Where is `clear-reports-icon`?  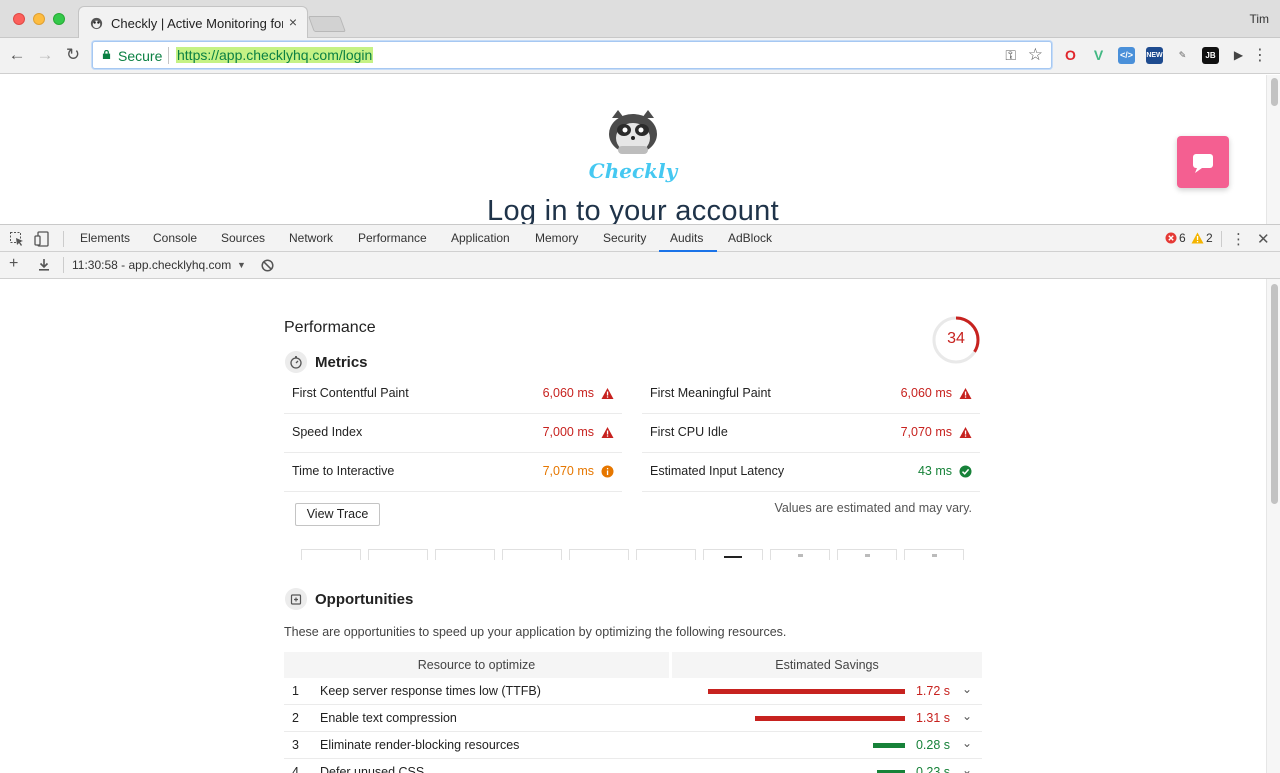
clear-reports-icon is located at coordinates (267, 265).